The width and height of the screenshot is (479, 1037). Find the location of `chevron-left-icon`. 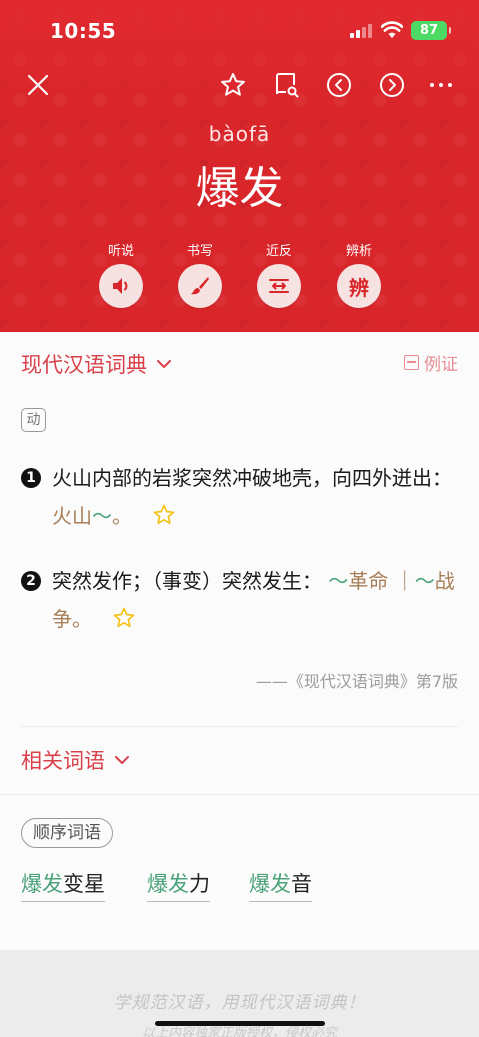

chevron-left-icon is located at coordinates (339, 85).